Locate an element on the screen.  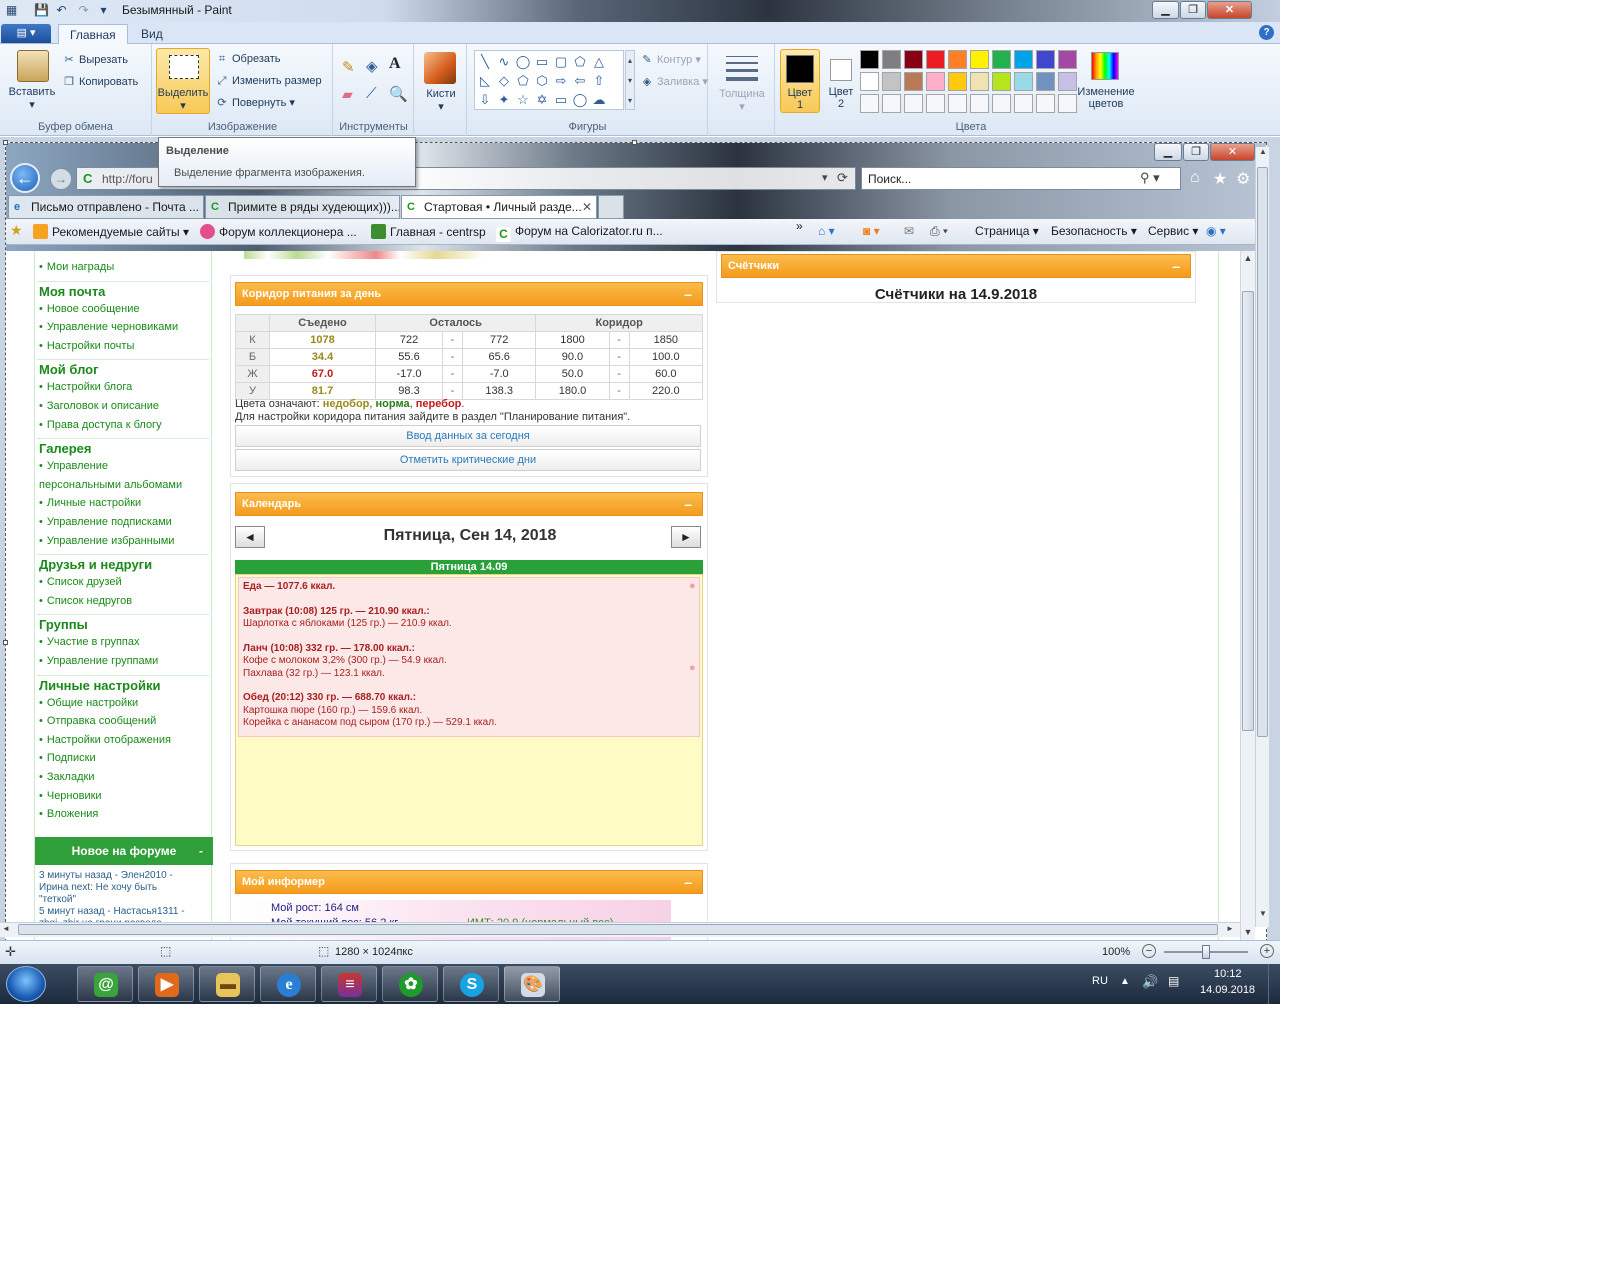
page-scrollbar: ▲ ▼ is located at coordinates (1247, 596).